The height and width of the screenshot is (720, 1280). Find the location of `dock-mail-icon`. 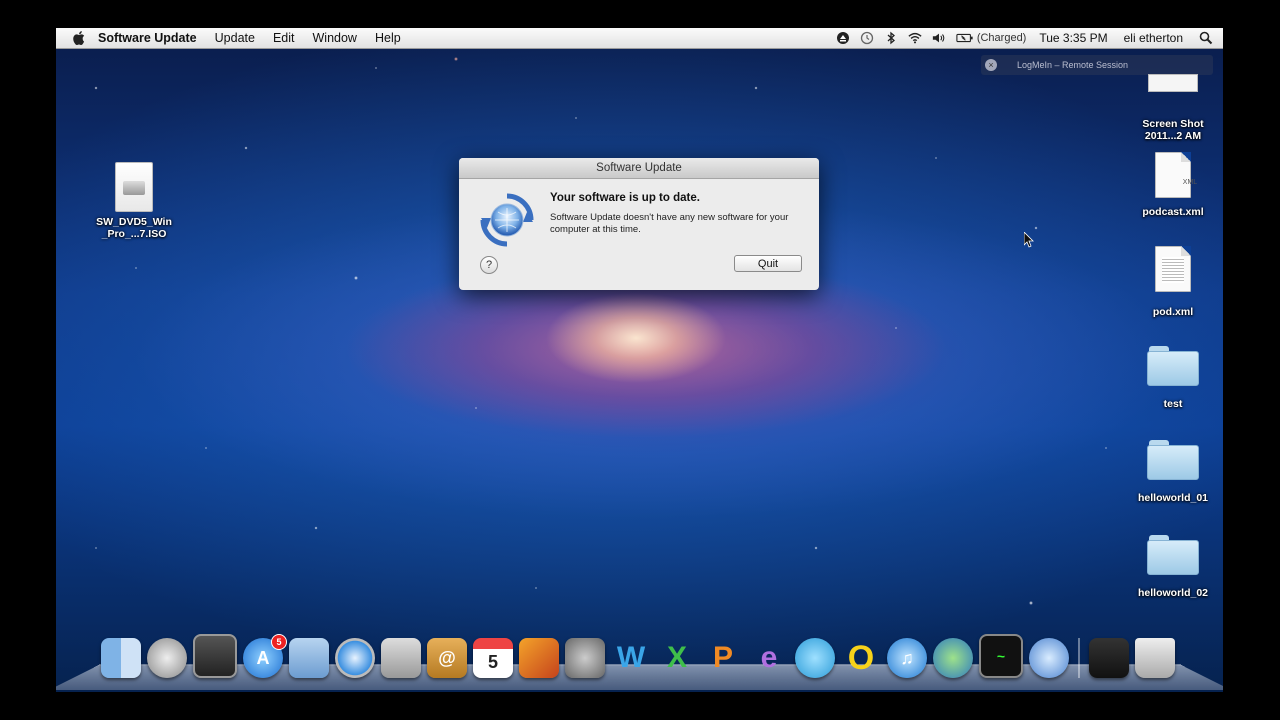

dock-mail-icon is located at coordinates (309, 658).